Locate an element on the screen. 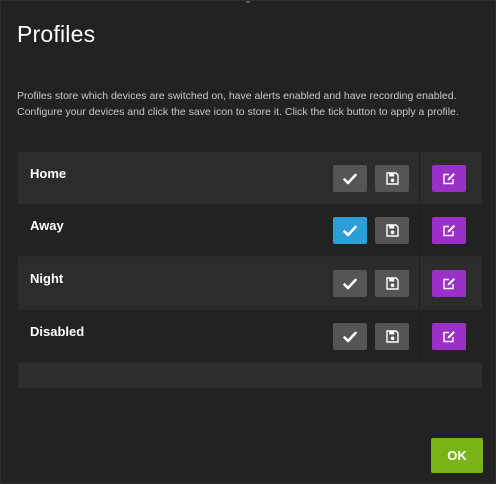 This screenshot has height=484, width=496. profile-name: Disabled is located at coordinates (57, 331).